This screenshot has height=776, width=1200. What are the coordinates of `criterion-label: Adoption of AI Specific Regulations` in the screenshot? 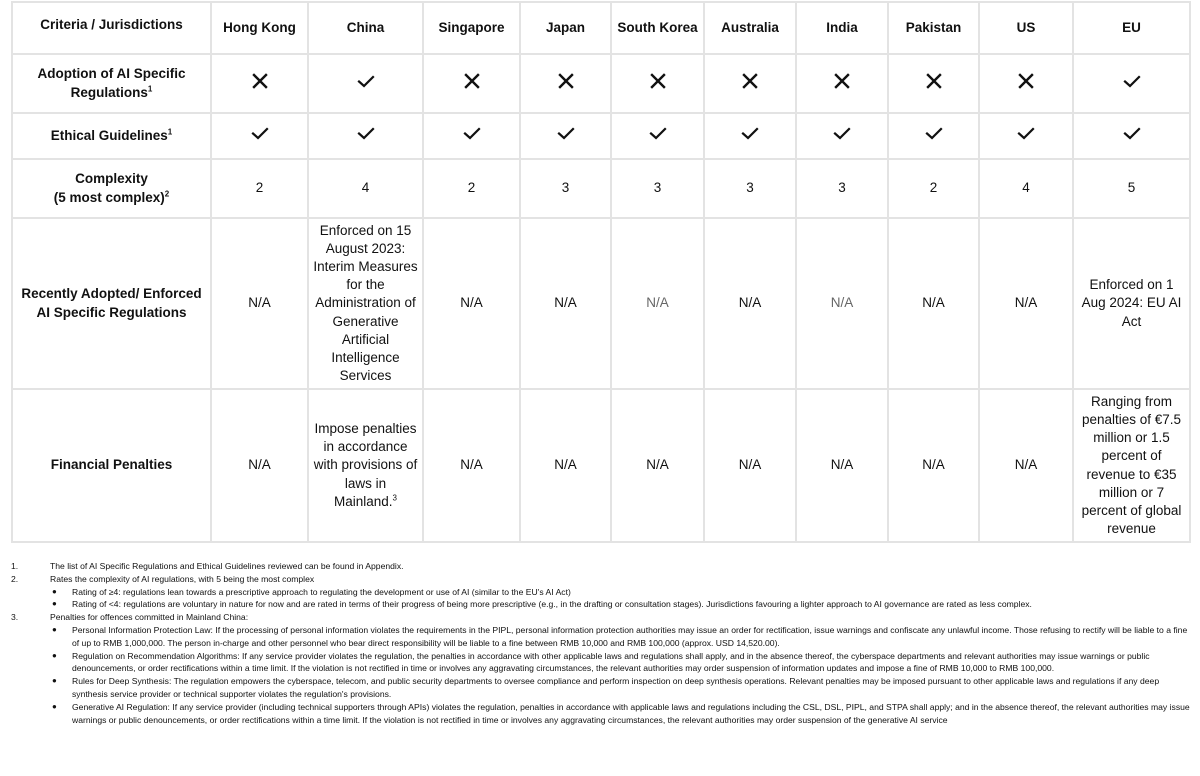 It's located at (111, 83).